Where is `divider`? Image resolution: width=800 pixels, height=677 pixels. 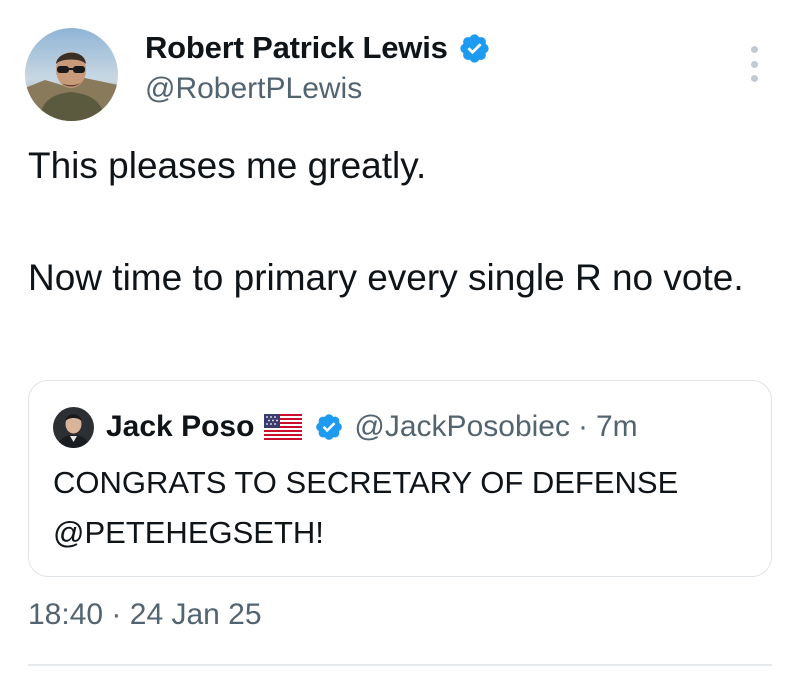
divider is located at coordinates (400, 665).